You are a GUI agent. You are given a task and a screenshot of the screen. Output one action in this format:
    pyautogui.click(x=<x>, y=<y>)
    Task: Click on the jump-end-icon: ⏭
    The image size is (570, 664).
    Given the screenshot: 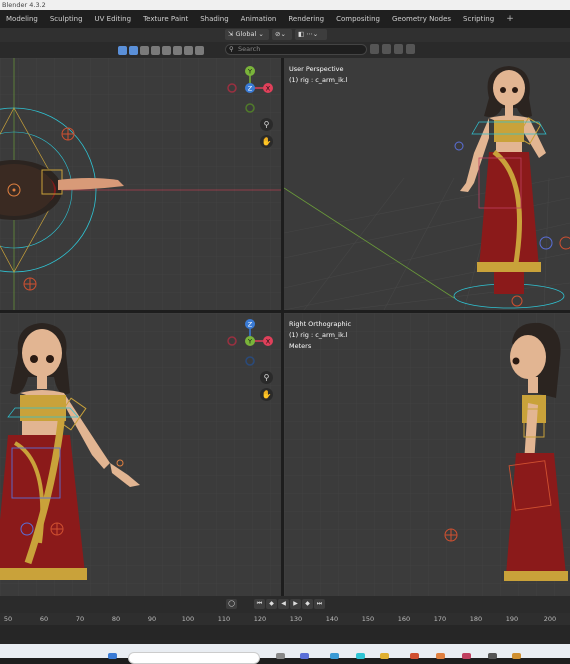 What is the action you would take?
    pyautogui.click(x=319, y=604)
    